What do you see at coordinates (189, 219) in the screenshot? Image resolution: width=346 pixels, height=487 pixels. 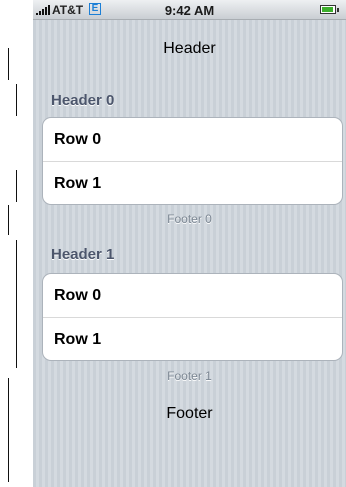 I see `section-footer-0: Footer 0` at bounding box center [189, 219].